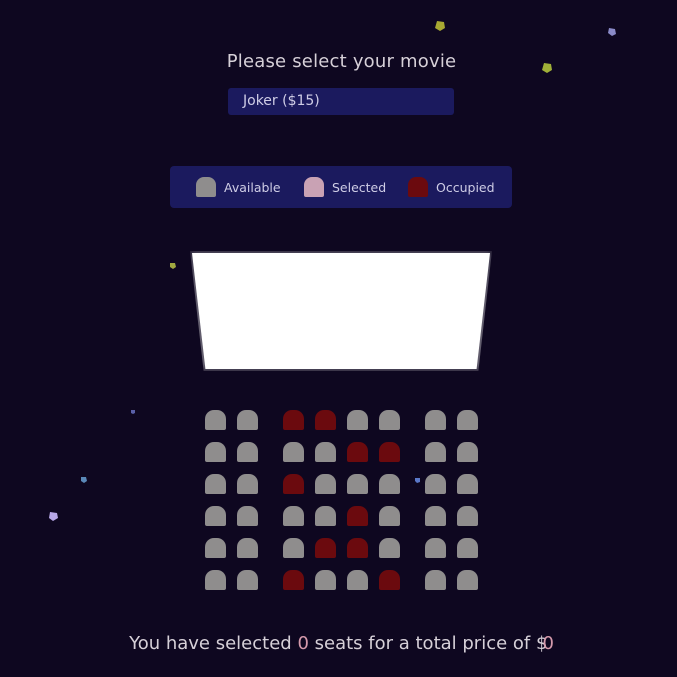 The image size is (677, 677). What do you see at coordinates (293, 516) in the screenshot?
I see `seat-row4-col3` at bounding box center [293, 516].